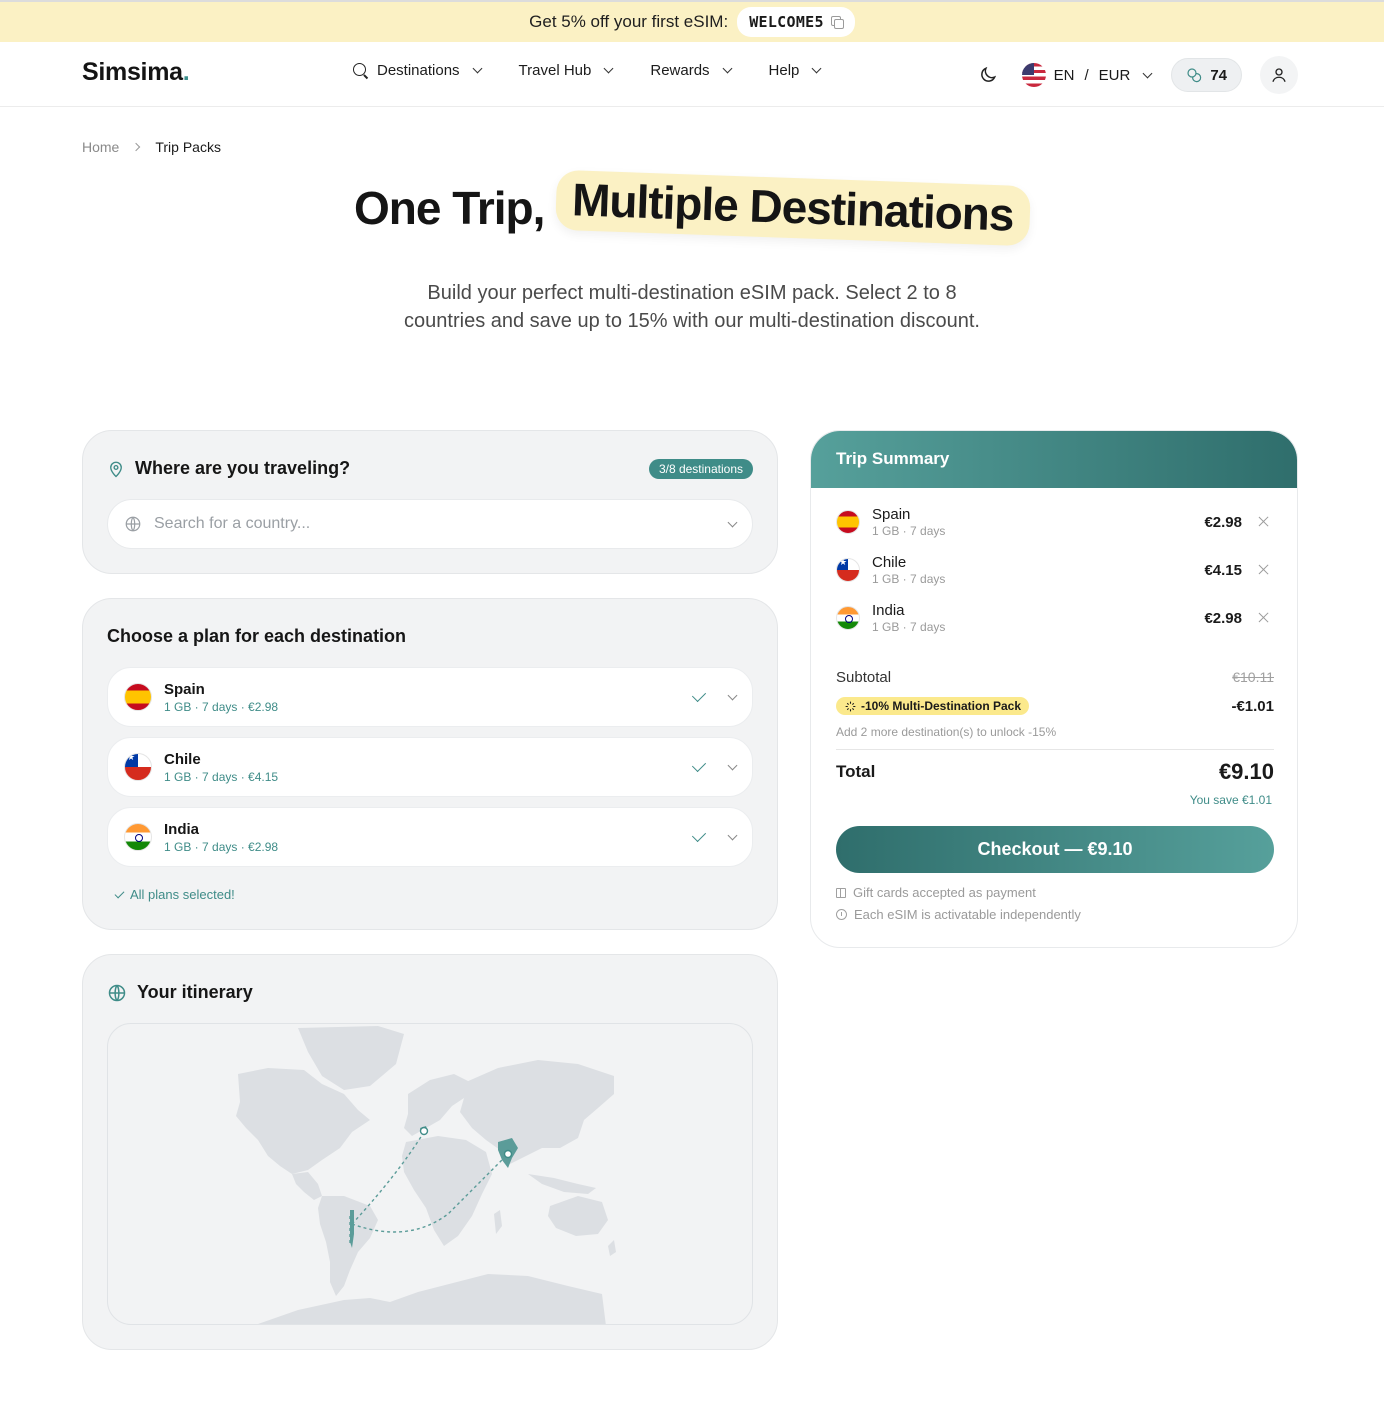  Describe the element at coordinates (891, 514) in the screenshot. I see `summary-country: Spain` at that location.